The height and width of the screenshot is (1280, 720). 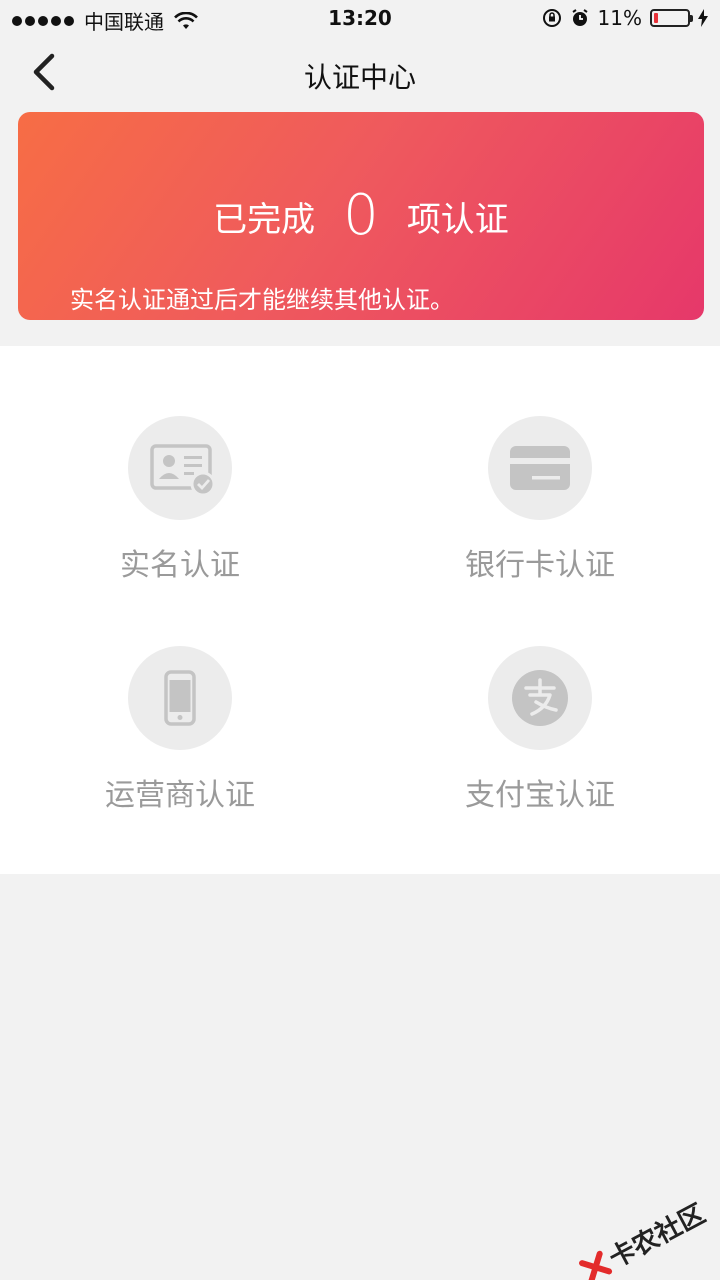 What do you see at coordinates (360, 18) in the screenshot?
I see `status-bar: 中国联通 13:20 11%` at bounding box center [360, 18].